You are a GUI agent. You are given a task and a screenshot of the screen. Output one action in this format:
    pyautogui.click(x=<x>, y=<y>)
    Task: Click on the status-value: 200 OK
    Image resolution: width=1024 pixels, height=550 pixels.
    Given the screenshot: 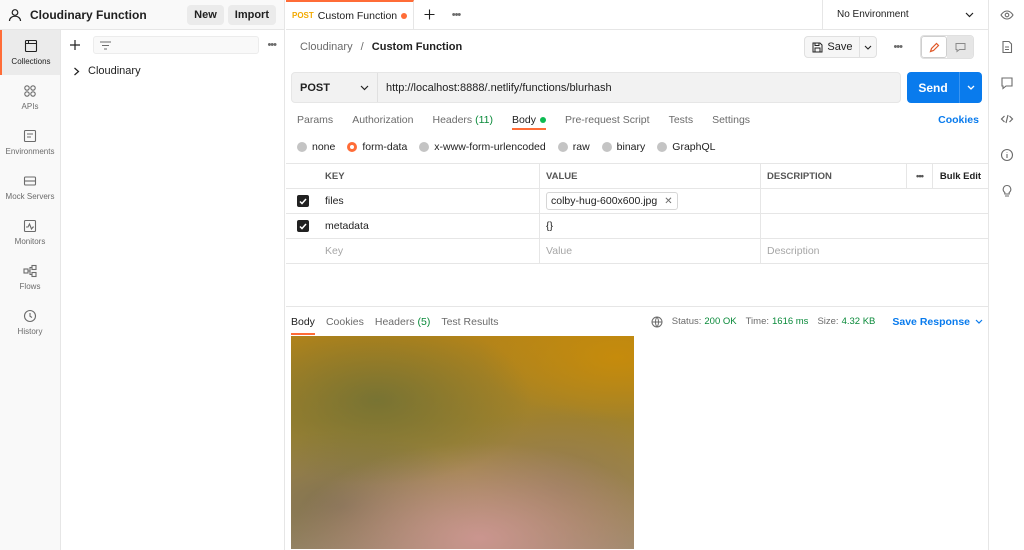 What is the action you would take?
    pyautogui.click(x=720, y=321)
    